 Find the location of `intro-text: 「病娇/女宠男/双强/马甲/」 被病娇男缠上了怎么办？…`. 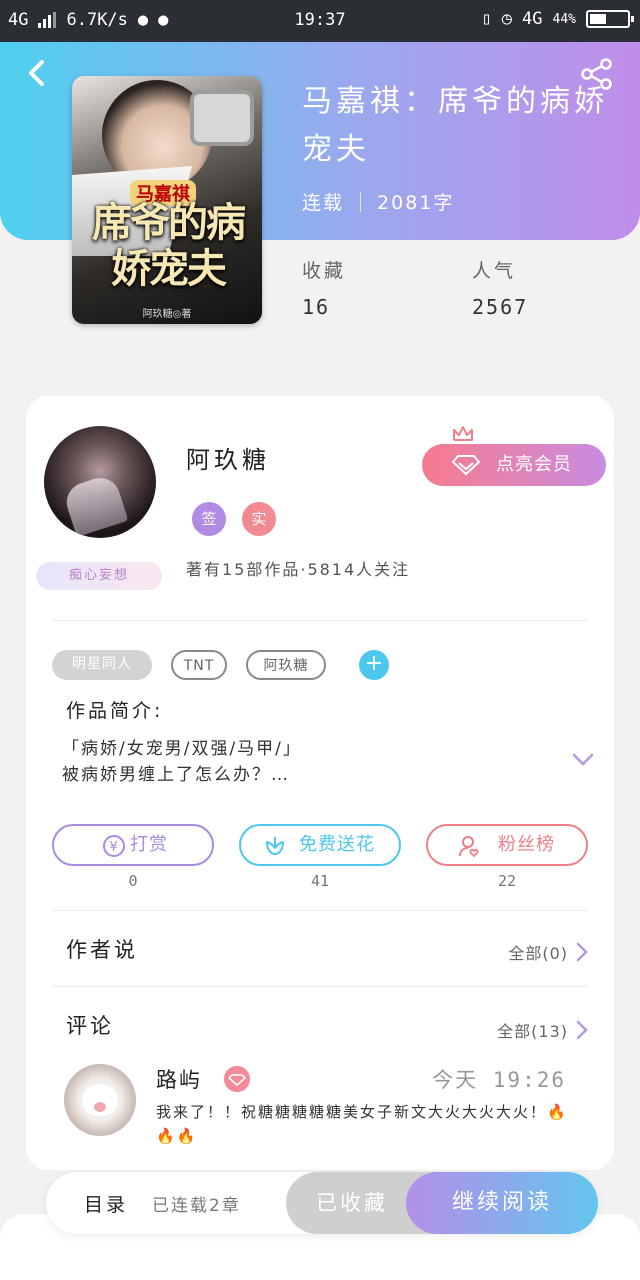

intro-text: 「病娇/女宠男/双强/马甲/」 被病娇男缠上了怎么办？… is located at coordinates (312, 762).